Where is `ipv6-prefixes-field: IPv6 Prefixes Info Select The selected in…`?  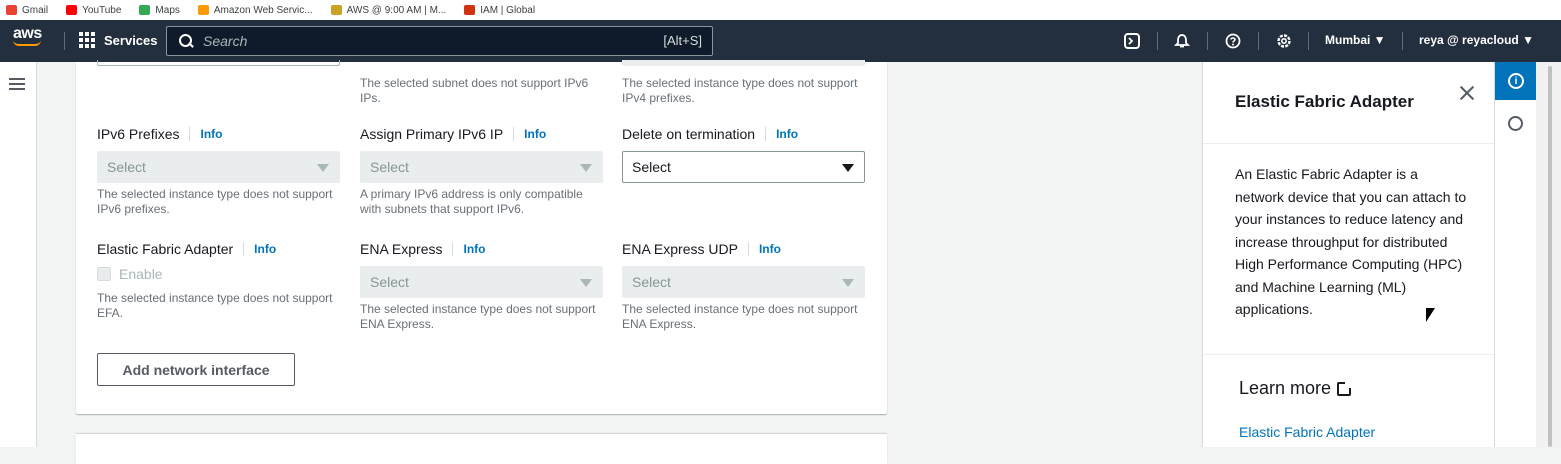
ipv6-prefixes-field: IPv6 Prefixes Info Select The selected in… is located at coordinates (218, 170).